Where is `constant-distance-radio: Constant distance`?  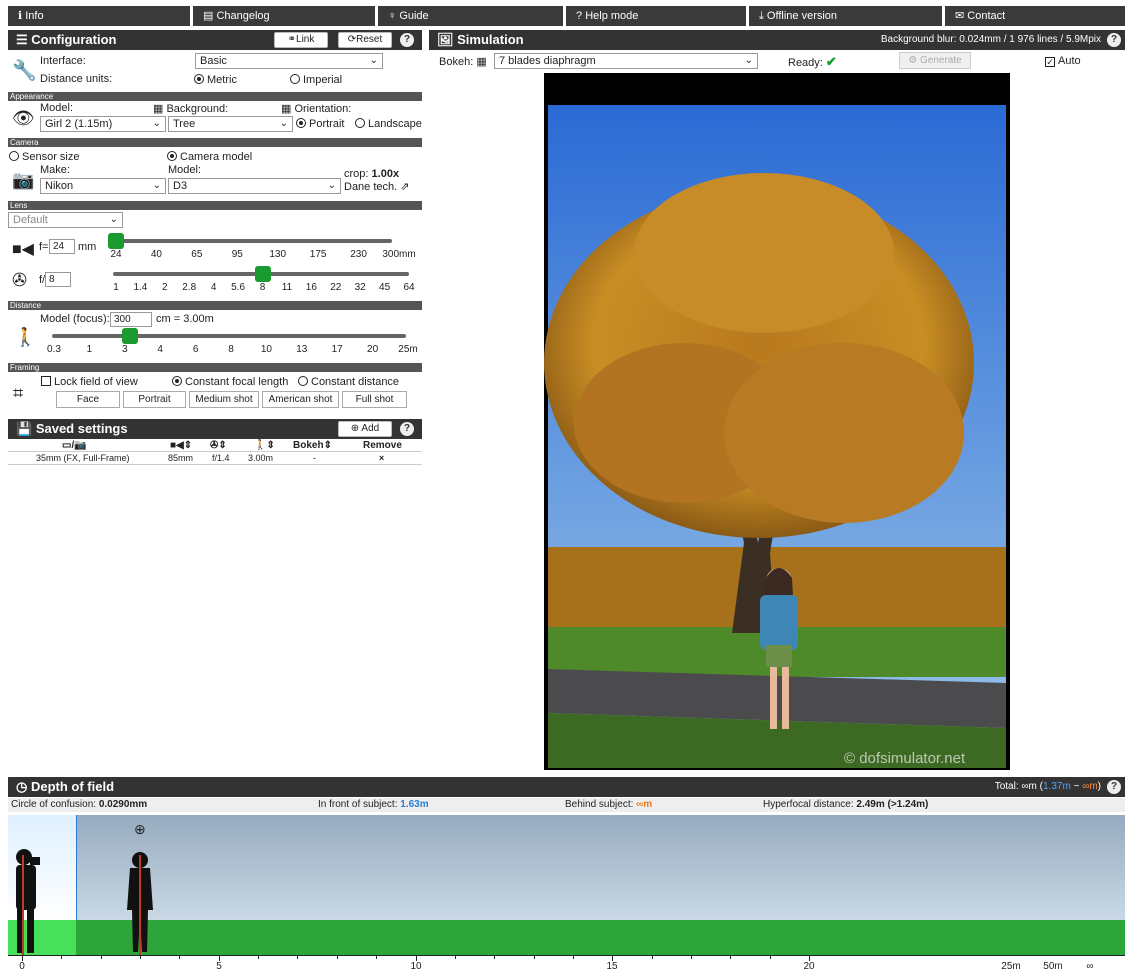 constant-distance-radio: Constant distance is located at coordinates (348, 382).